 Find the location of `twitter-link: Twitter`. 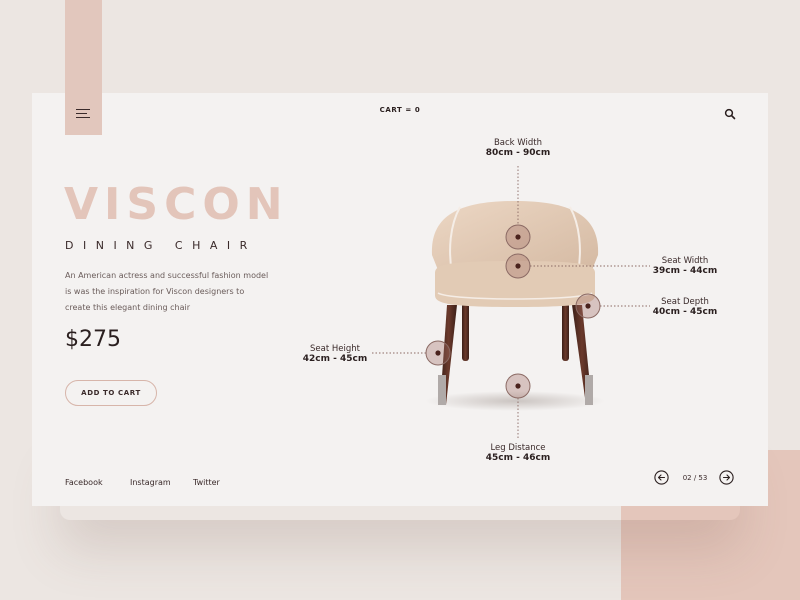

twitter-link: Twitter is located at coordinates (206, 482).